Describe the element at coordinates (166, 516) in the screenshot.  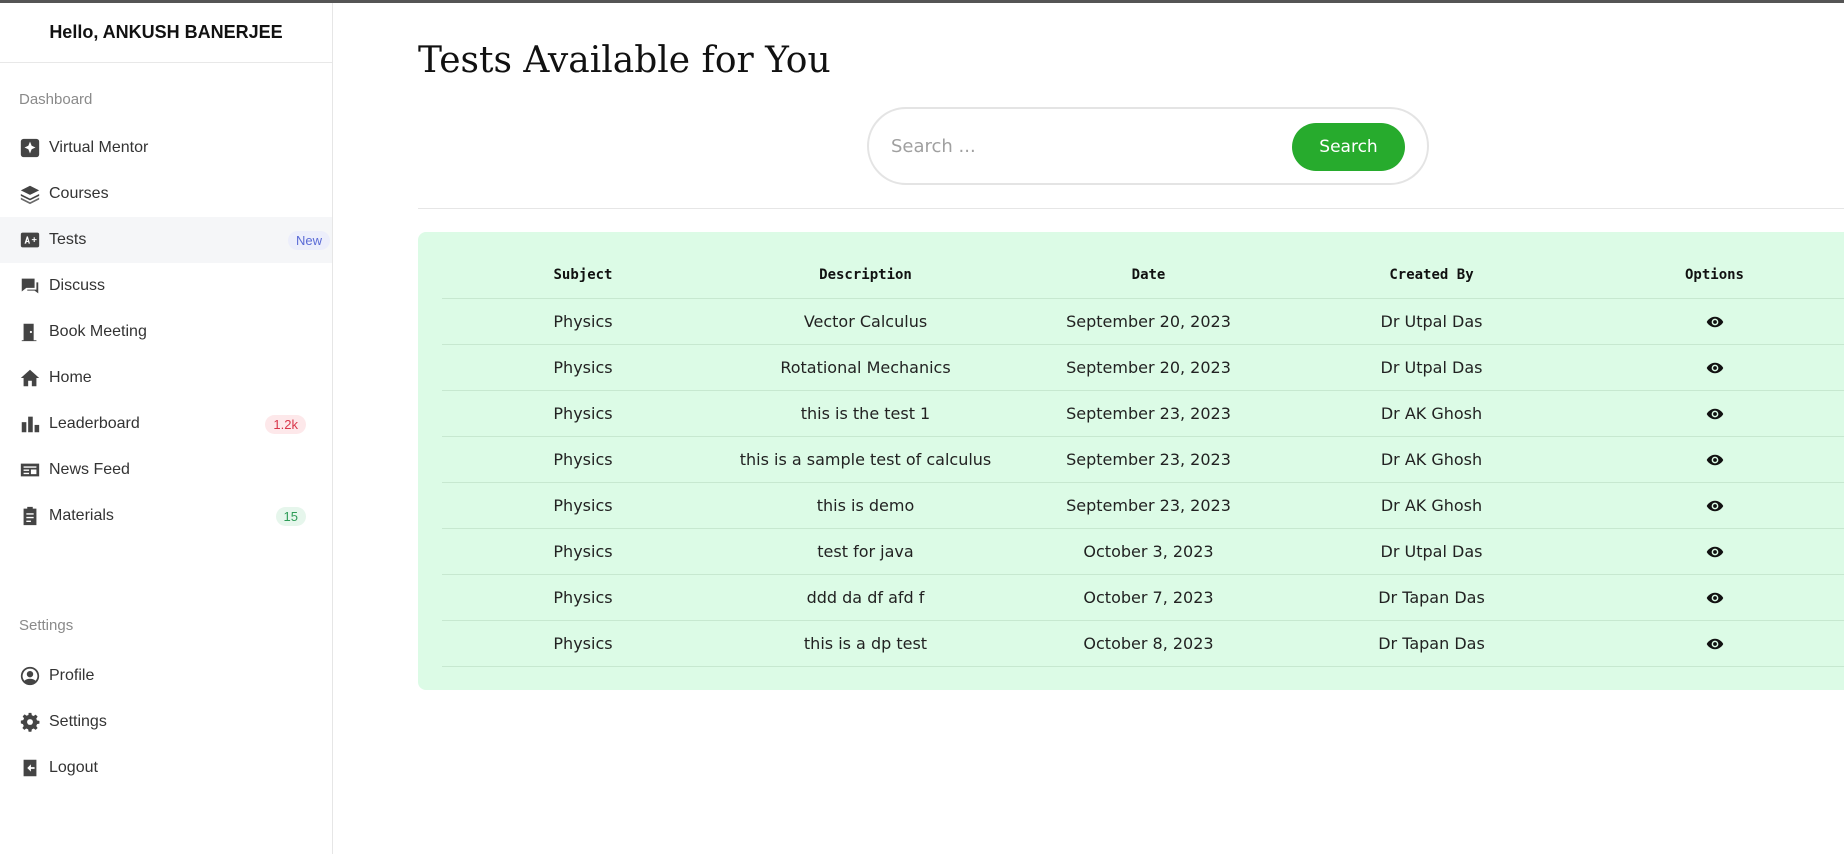
I see `sidebar-item-materials: Materials 15` at that location.